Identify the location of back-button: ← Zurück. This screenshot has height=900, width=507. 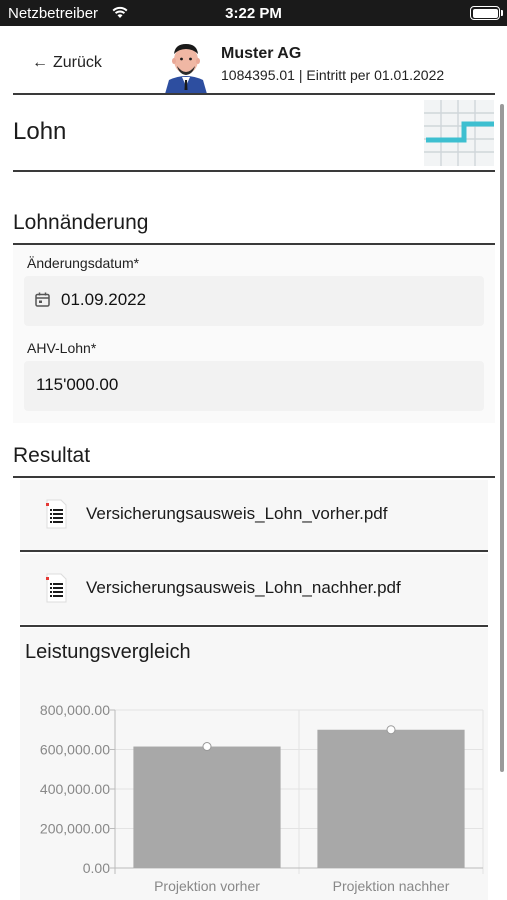
(67, 63).